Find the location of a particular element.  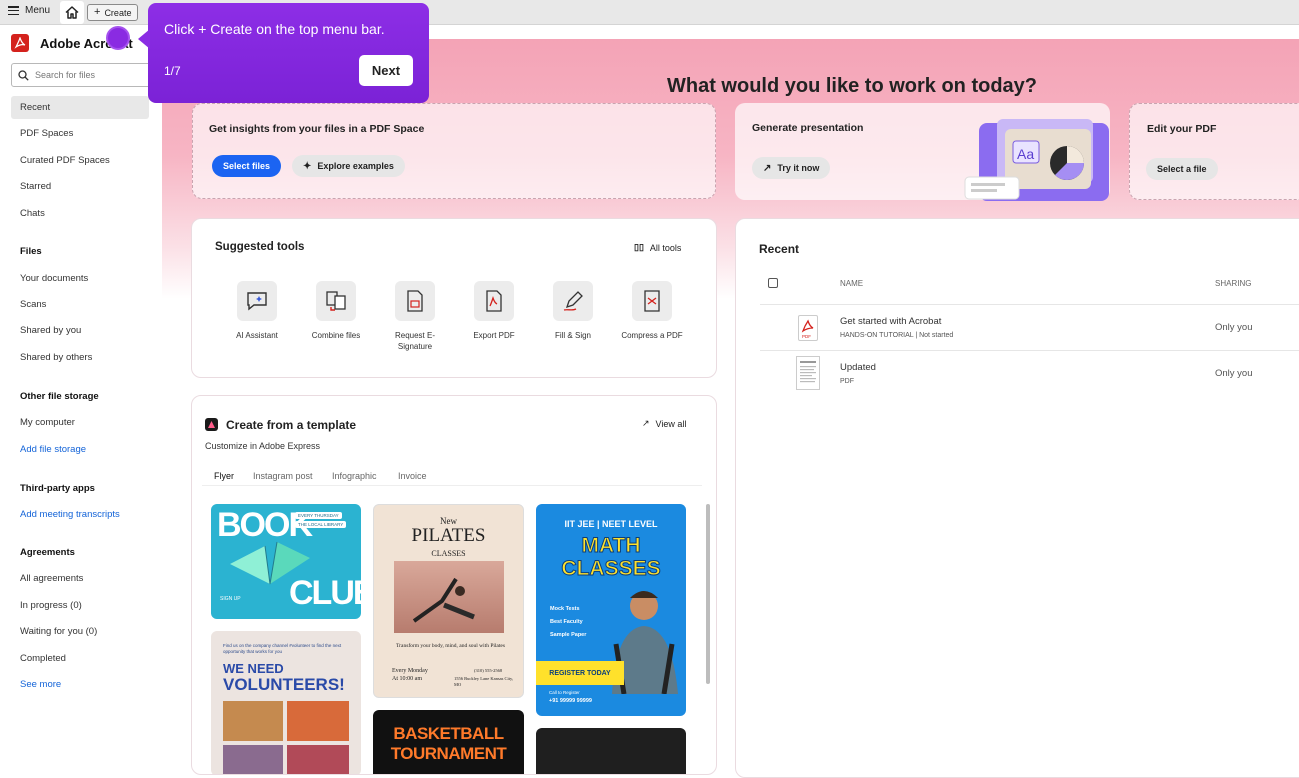

add-file-storage-link: Add file storage is located at coordinates (53, 449).